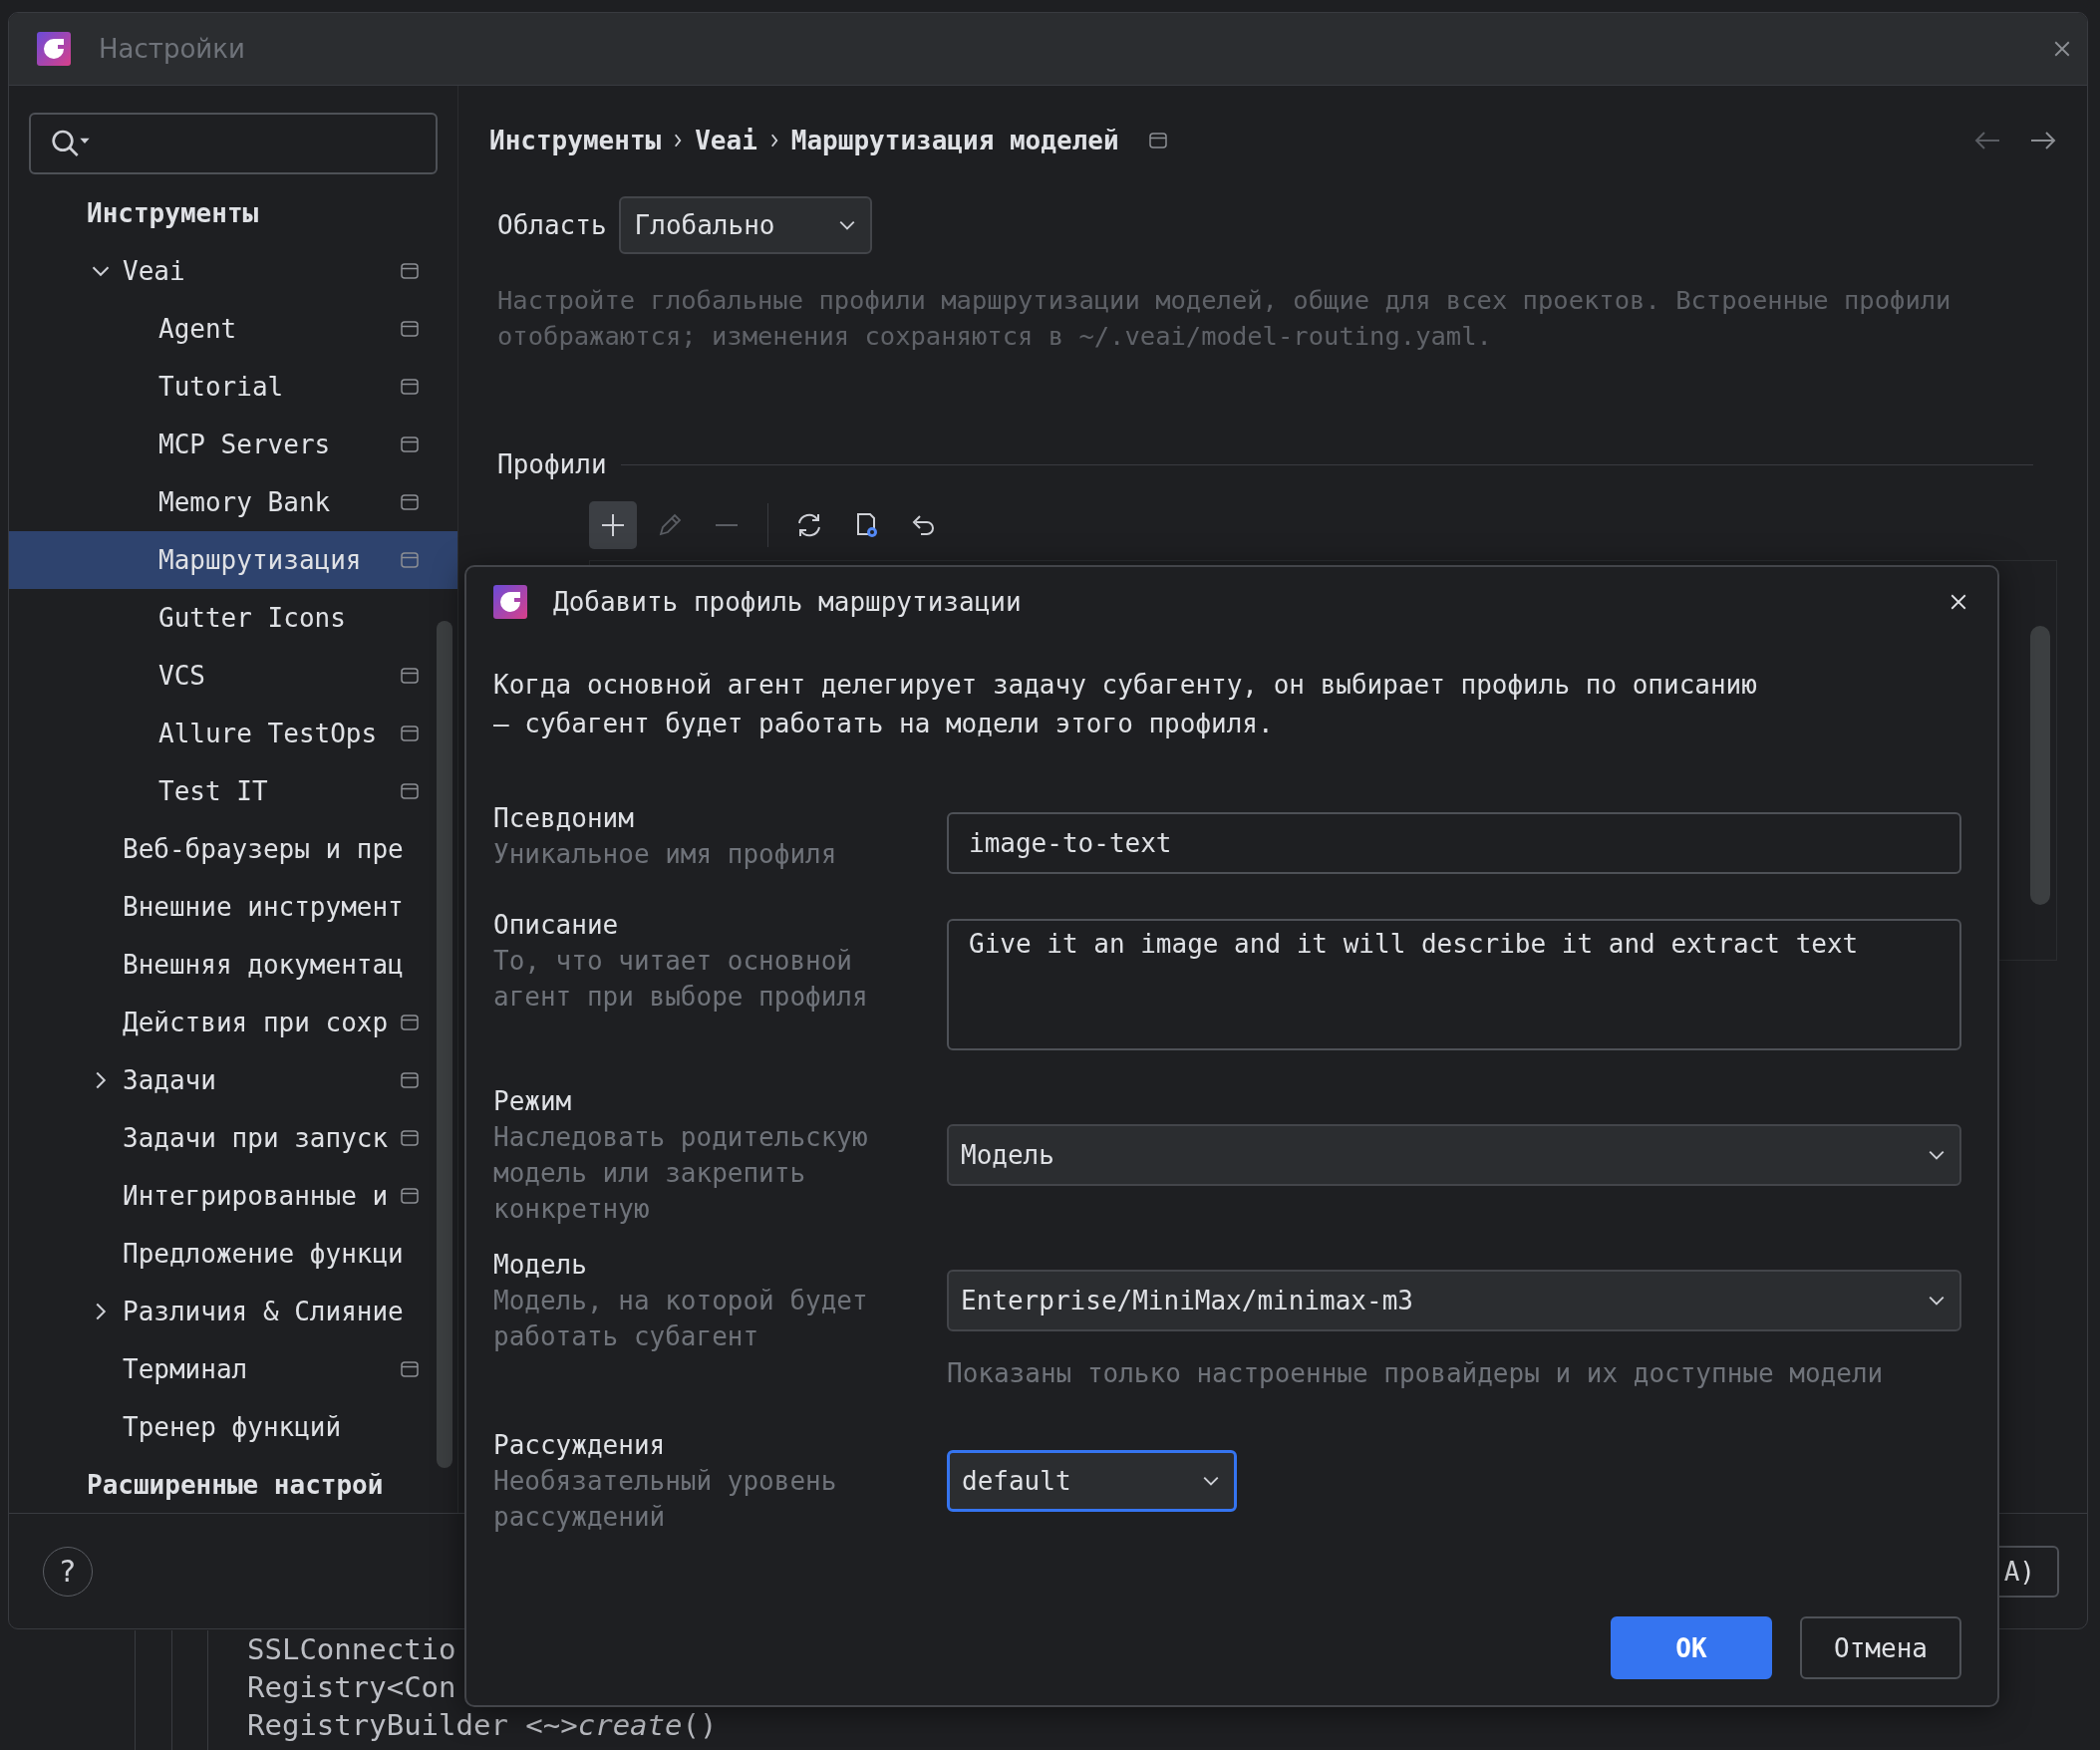 Image resolution: width=2100 pixels, height=1750 pixels. What do you see at coordinates (533, 1101) in the screenshot?
I see `field-label: Режим` at bounding box center [533, 1101].